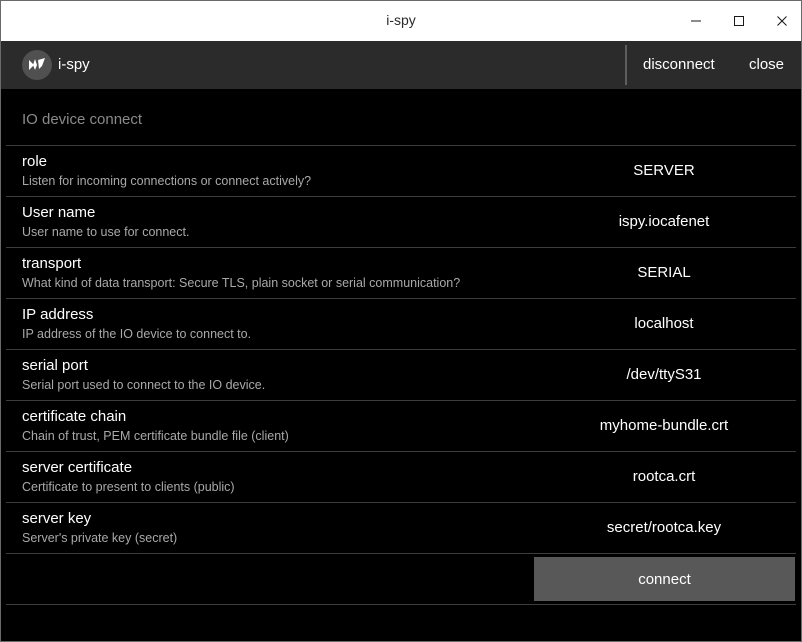 The image size is (802, 642). I want to click on footer-row: connect, so click(401, 579).